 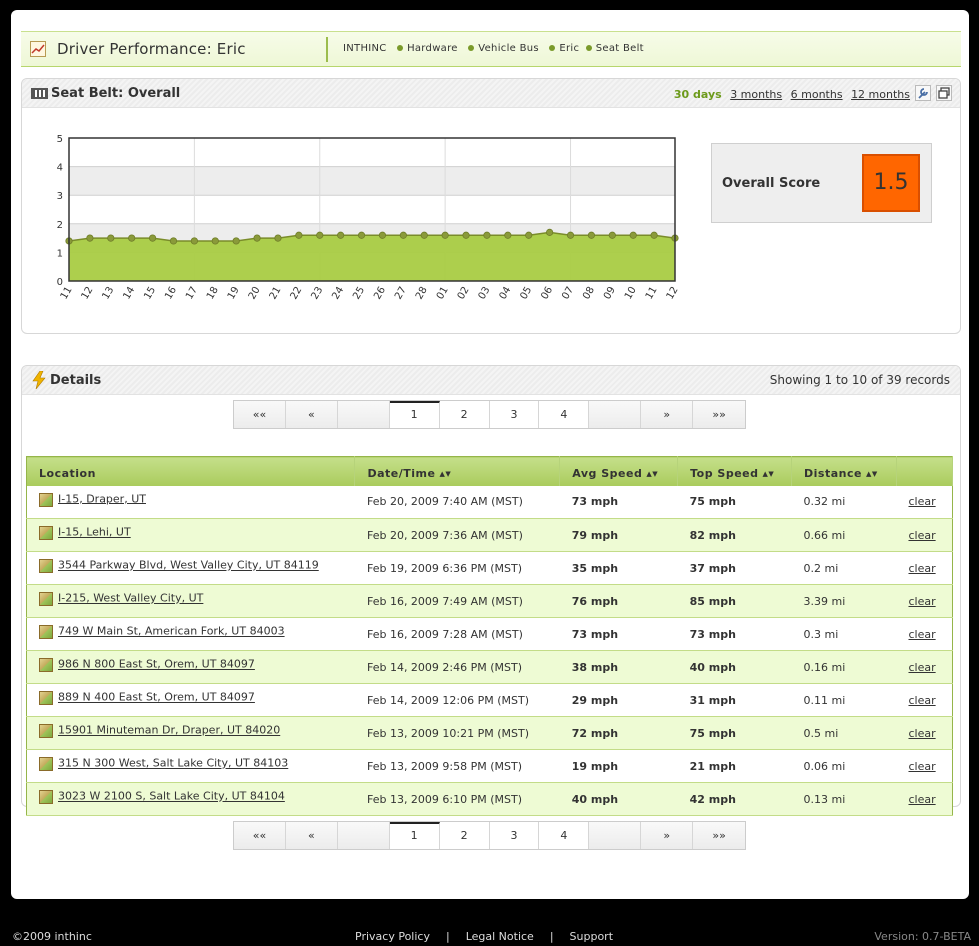 I want to click on cell-avg-speed: 79 mph, so click(x=618, y=535).